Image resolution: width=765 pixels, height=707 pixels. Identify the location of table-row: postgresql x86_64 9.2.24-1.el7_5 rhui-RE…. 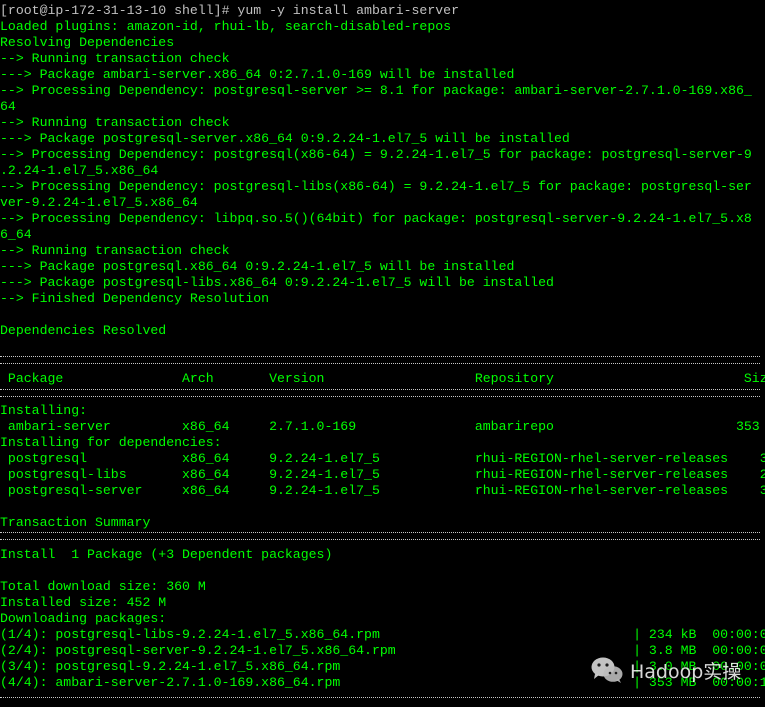
(382, 458).